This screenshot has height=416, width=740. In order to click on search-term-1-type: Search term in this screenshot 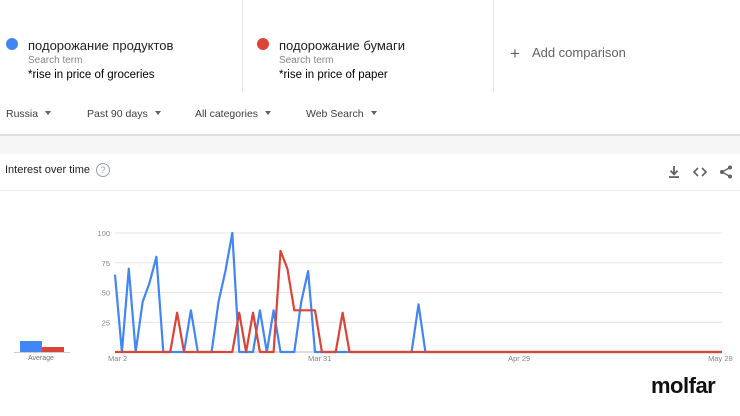, I will do `click(55, 60)`.